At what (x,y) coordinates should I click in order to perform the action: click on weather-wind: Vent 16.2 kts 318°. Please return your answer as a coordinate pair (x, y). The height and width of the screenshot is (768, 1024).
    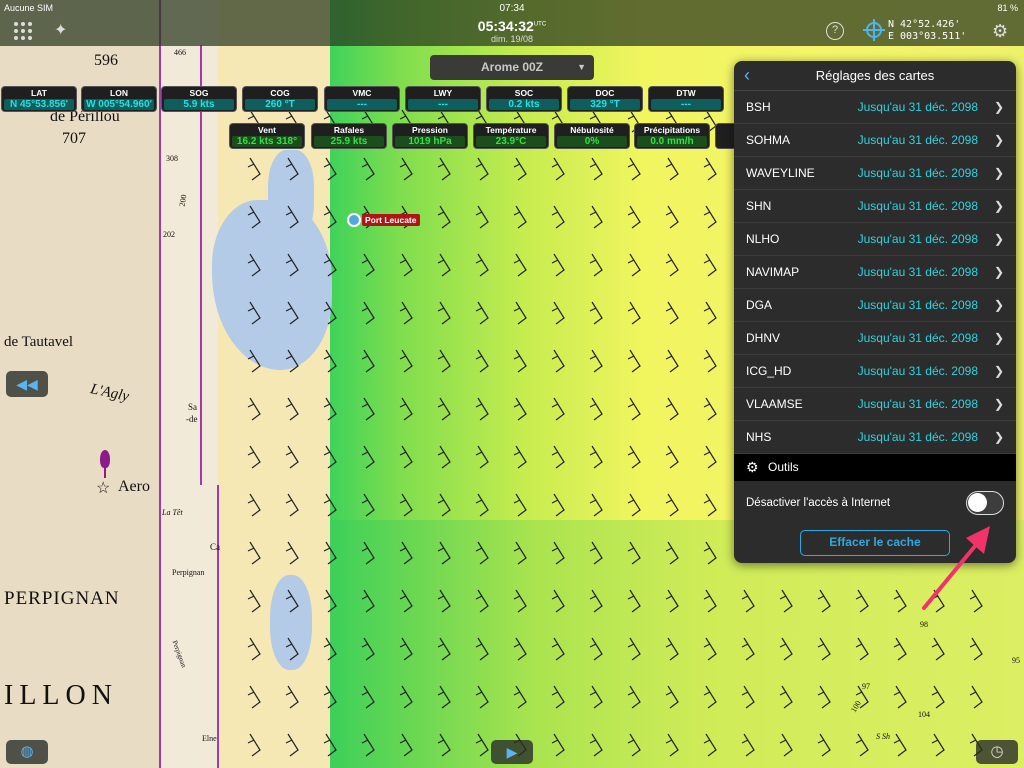
    Looking at the image, I should click on (267, 136).